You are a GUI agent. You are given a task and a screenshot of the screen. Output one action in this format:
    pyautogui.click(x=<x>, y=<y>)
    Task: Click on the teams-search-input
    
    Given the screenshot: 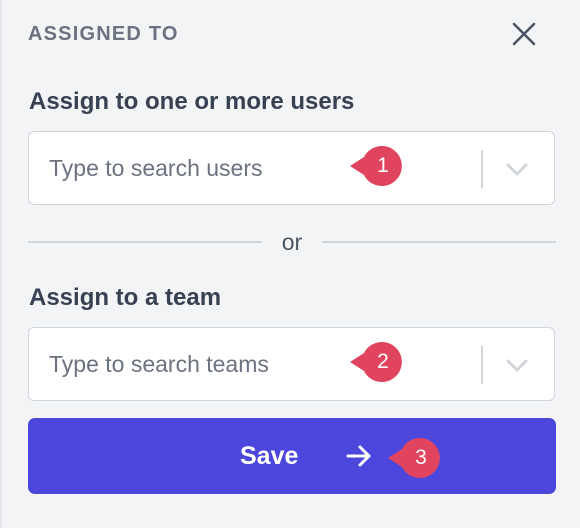 What is the action you would take?
    pyautogui.click(x=259, y=364)
    